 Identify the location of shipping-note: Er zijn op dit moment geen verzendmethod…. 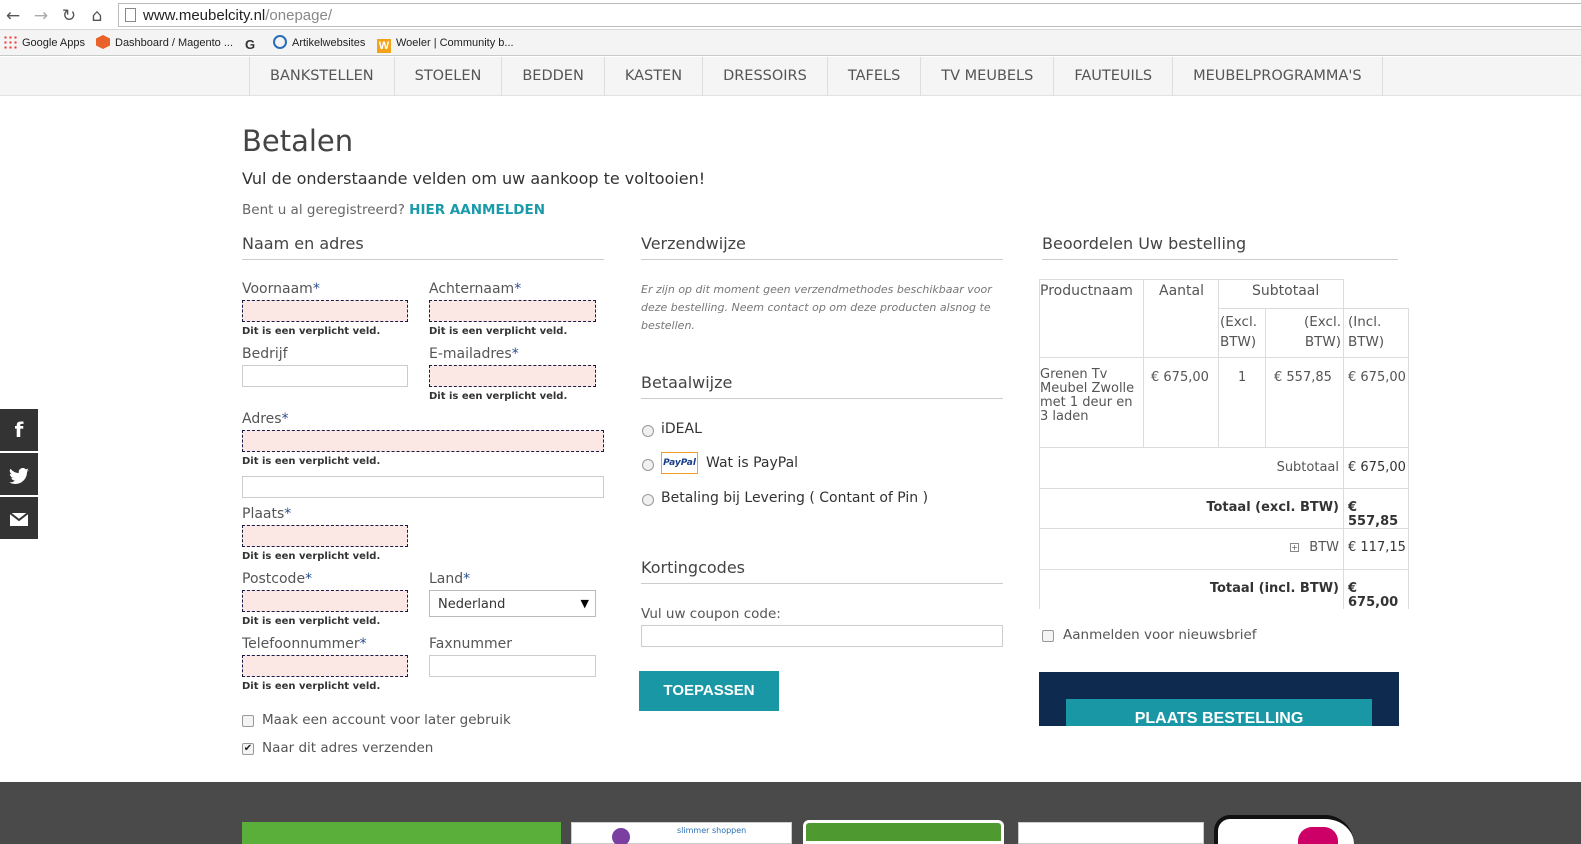
(816, 307).